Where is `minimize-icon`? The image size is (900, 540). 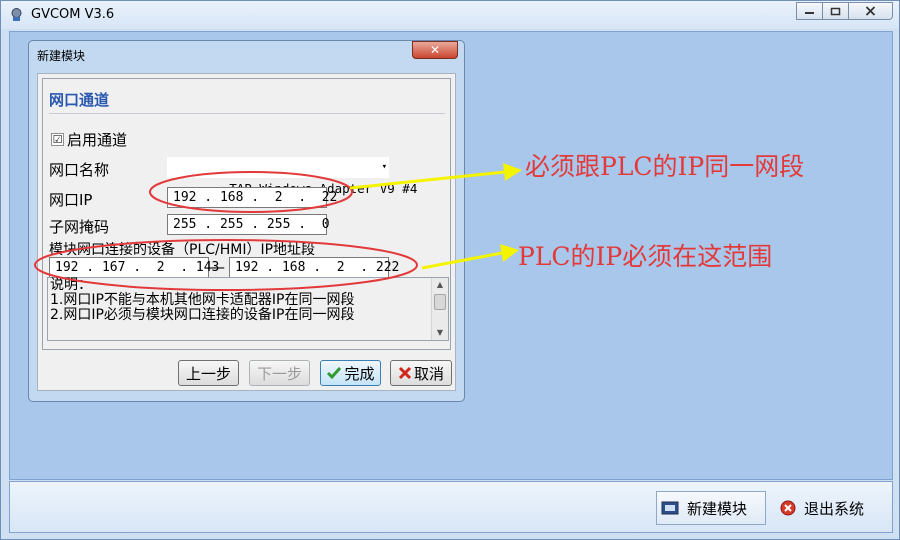 minimize-icon is located at coordinates (809, 11).